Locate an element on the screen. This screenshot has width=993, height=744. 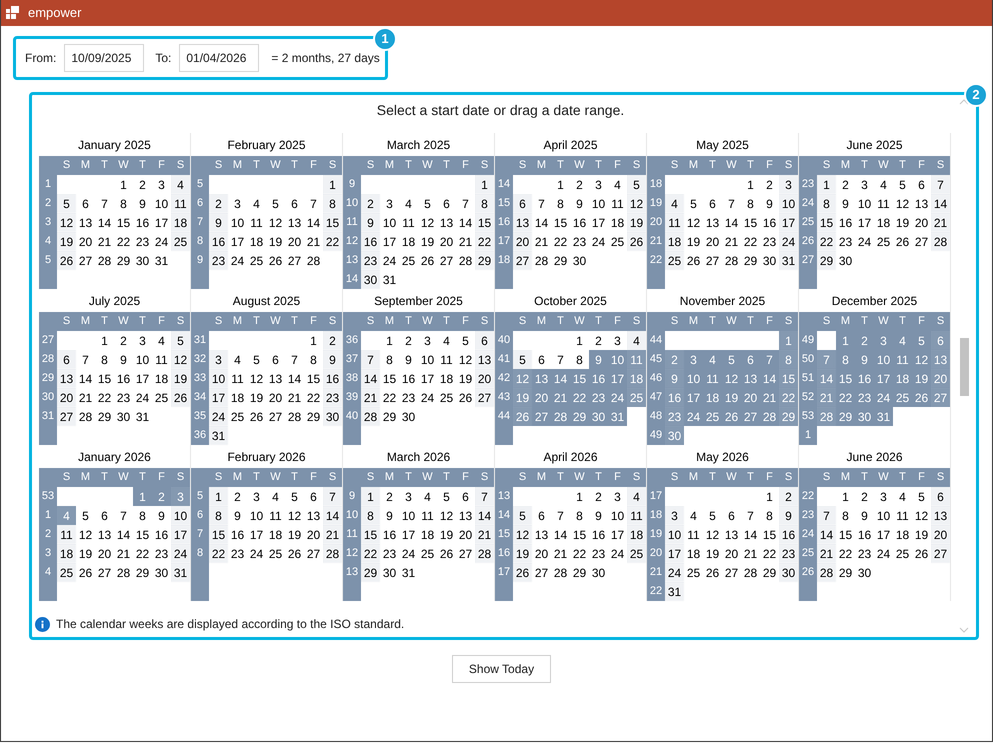
day-cell: 27 is located at coordinates (313, 553).